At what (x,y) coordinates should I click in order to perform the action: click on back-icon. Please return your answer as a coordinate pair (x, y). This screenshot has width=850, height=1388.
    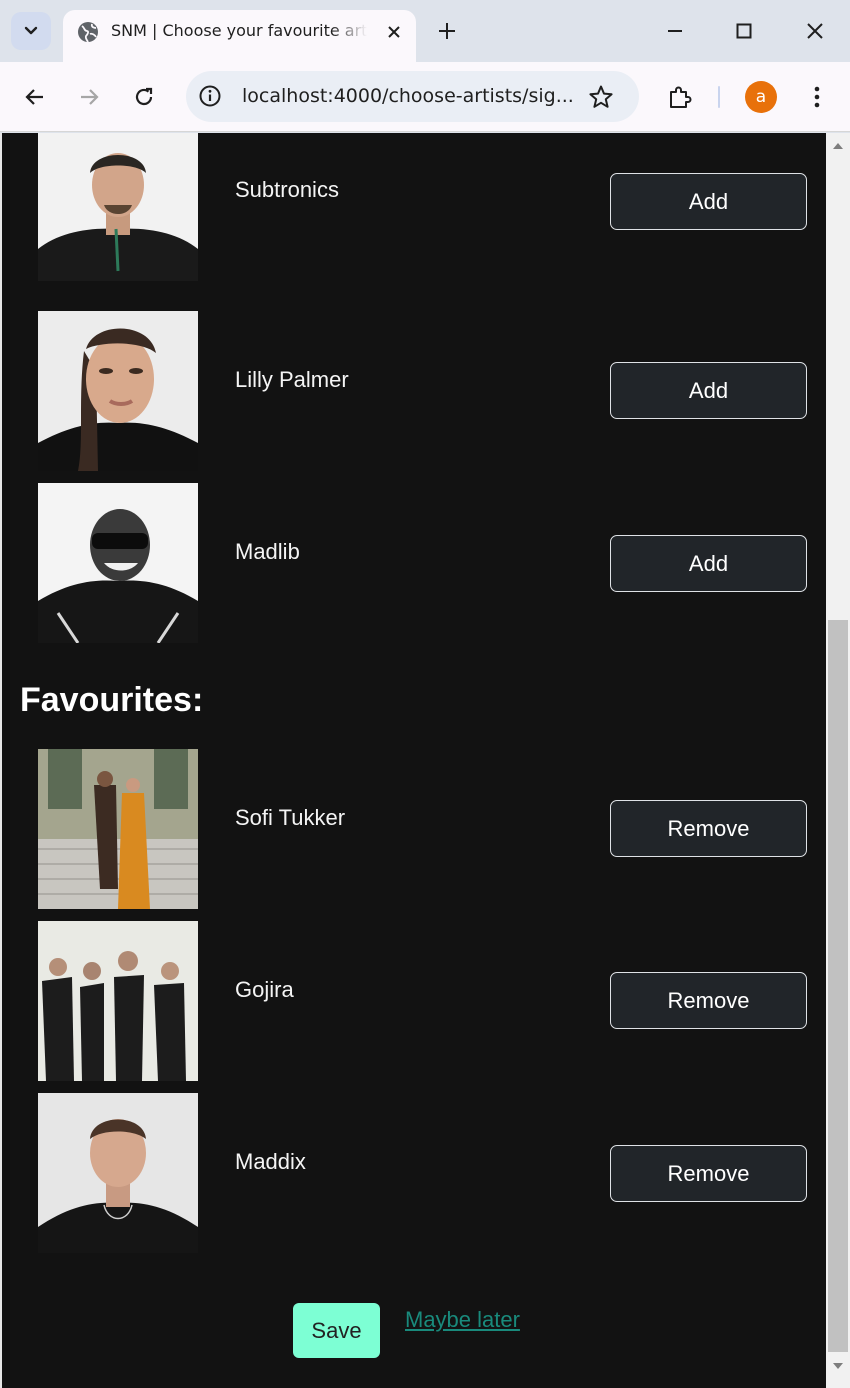
    Looking at the image, I should click on (34, 97).